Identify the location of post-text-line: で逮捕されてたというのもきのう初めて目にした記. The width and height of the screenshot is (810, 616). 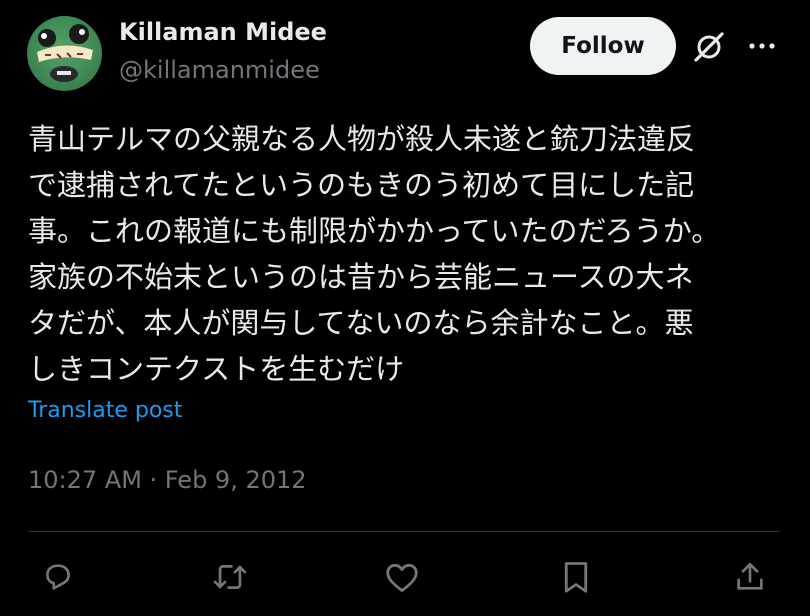
(361, 185).